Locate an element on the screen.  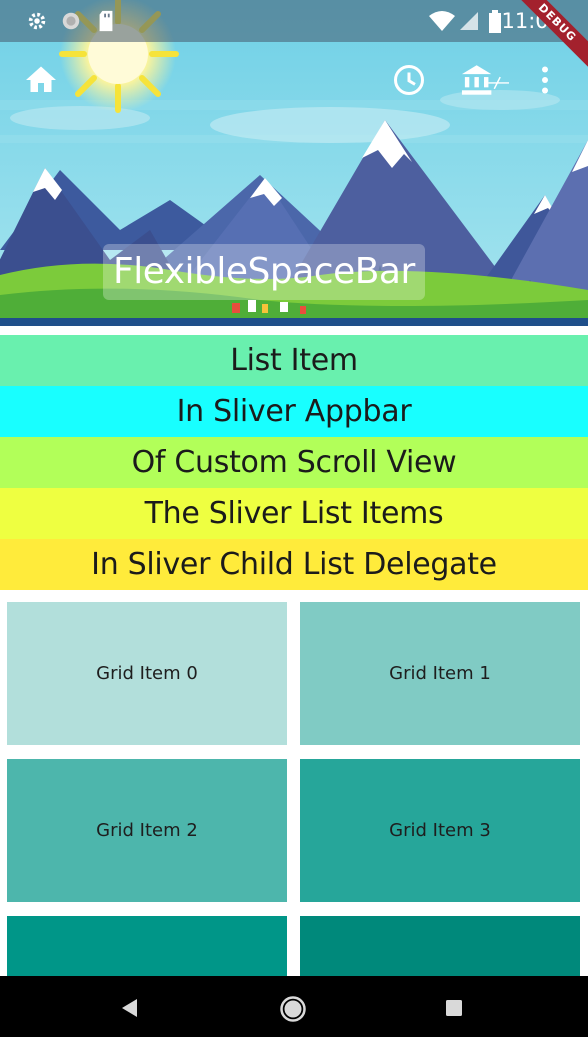
grid-item-label: Grid Item 3 is located at coordinates (440, 830).